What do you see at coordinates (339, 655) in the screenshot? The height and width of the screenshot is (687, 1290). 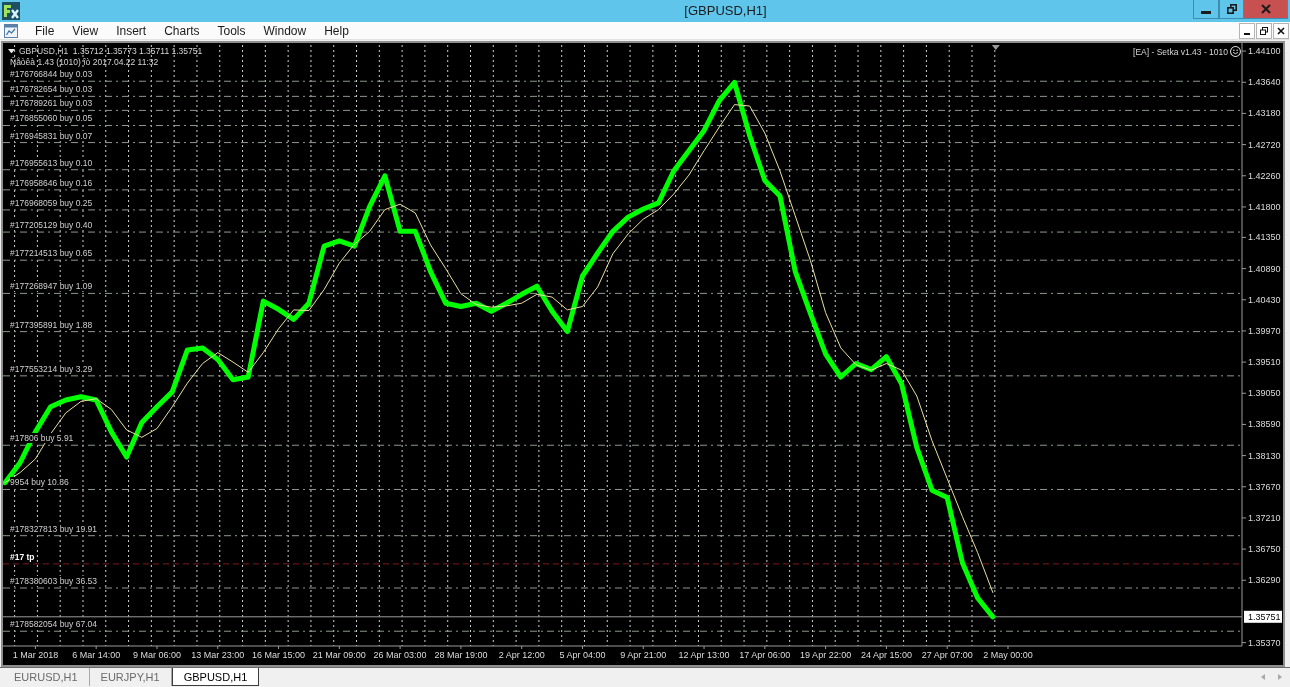 I see `time-axis-label: 21 Mar 09:00` at bounding box center [339, 655].